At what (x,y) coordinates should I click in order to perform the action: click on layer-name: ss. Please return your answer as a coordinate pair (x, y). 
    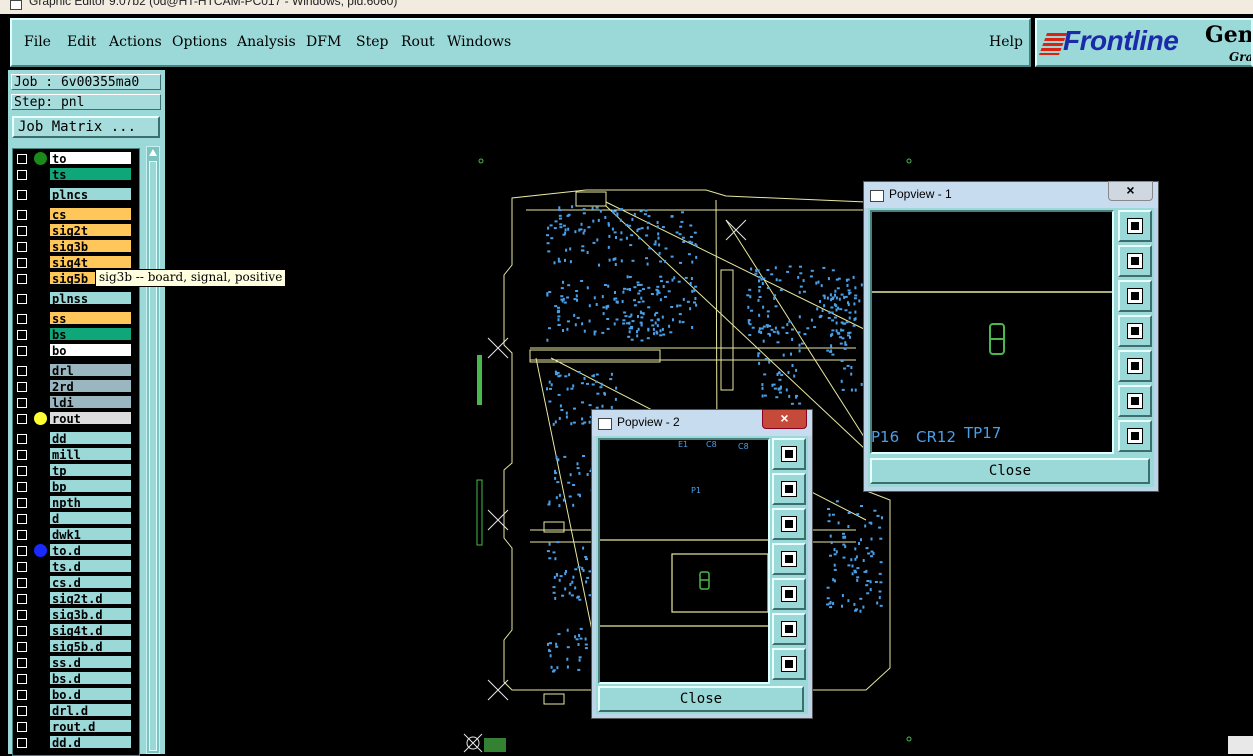
    Looking at the image, I should click on (90, 318).